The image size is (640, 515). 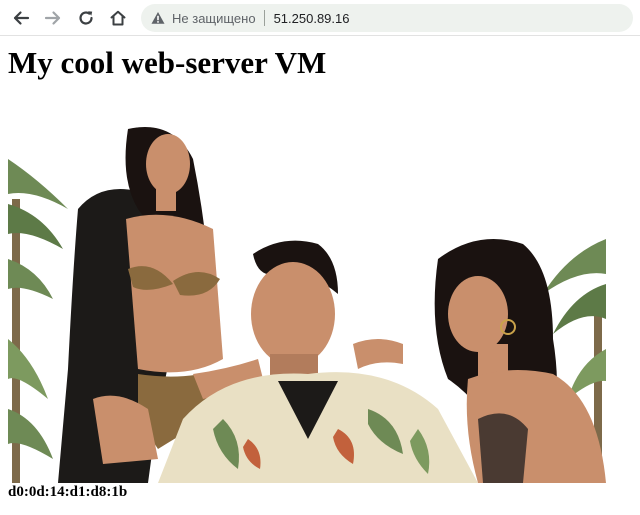 I want to click on arrow-left-icon, so click(x=21, y=18).